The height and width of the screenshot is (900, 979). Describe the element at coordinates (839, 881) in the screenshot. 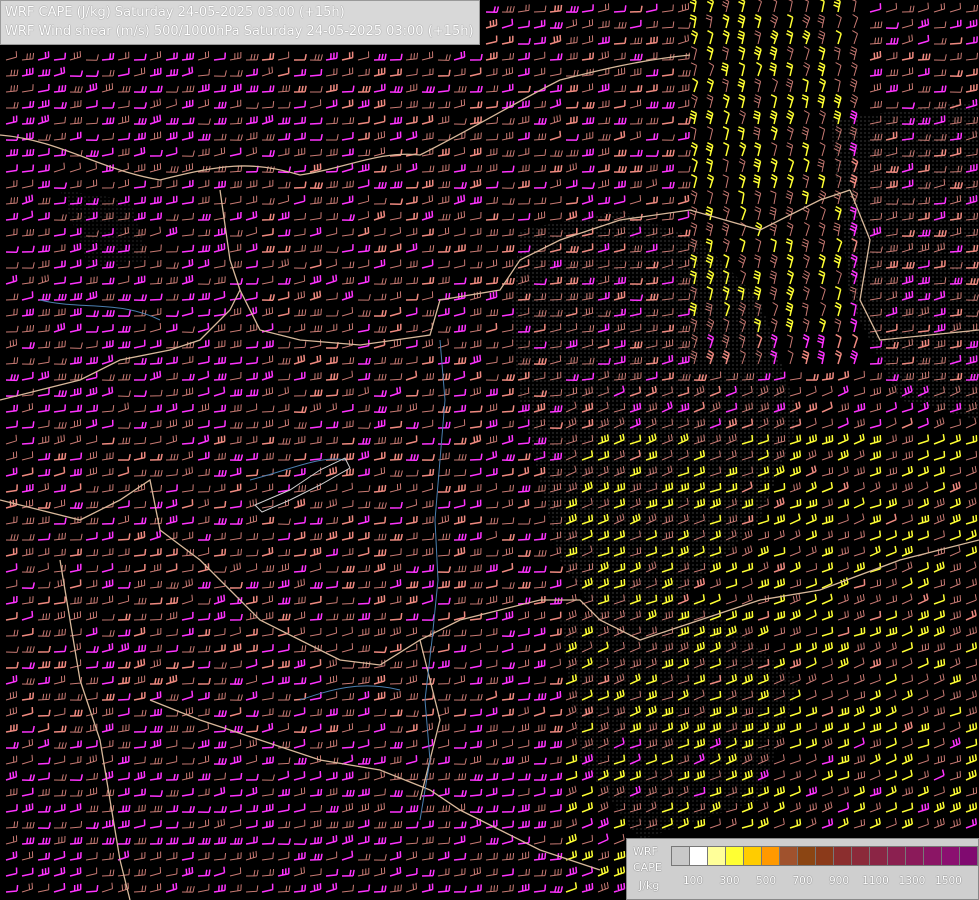

I see `legend-tick-label: 900` at that location.